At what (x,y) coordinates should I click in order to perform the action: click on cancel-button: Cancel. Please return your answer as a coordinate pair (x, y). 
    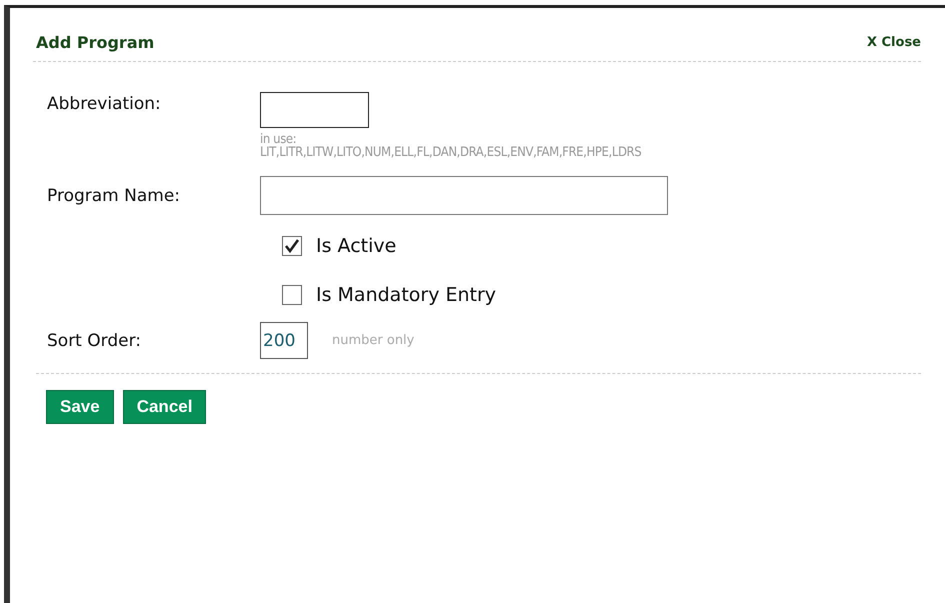
    Looking at the image, I should click on (164, 407).